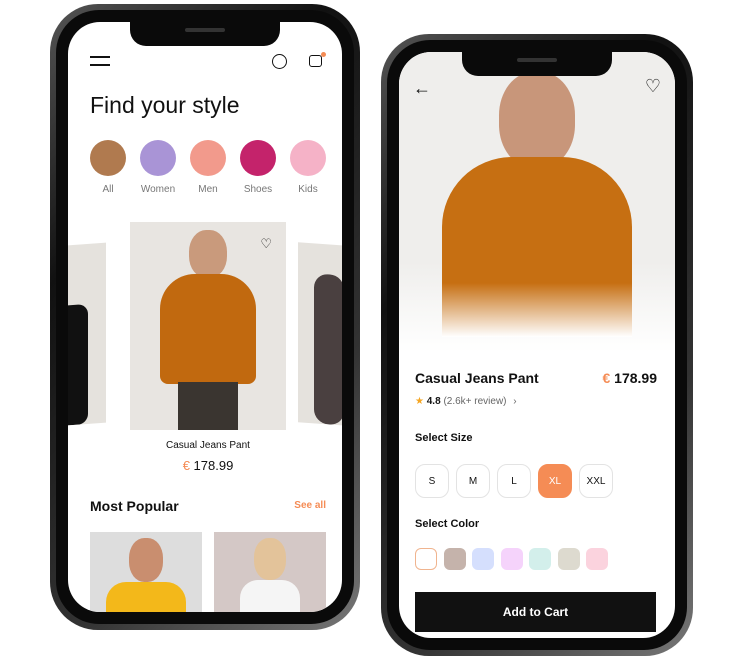  I want to click on rating-row: ★ 4.8 (2.6k+ review) ›, so click(466, 401).